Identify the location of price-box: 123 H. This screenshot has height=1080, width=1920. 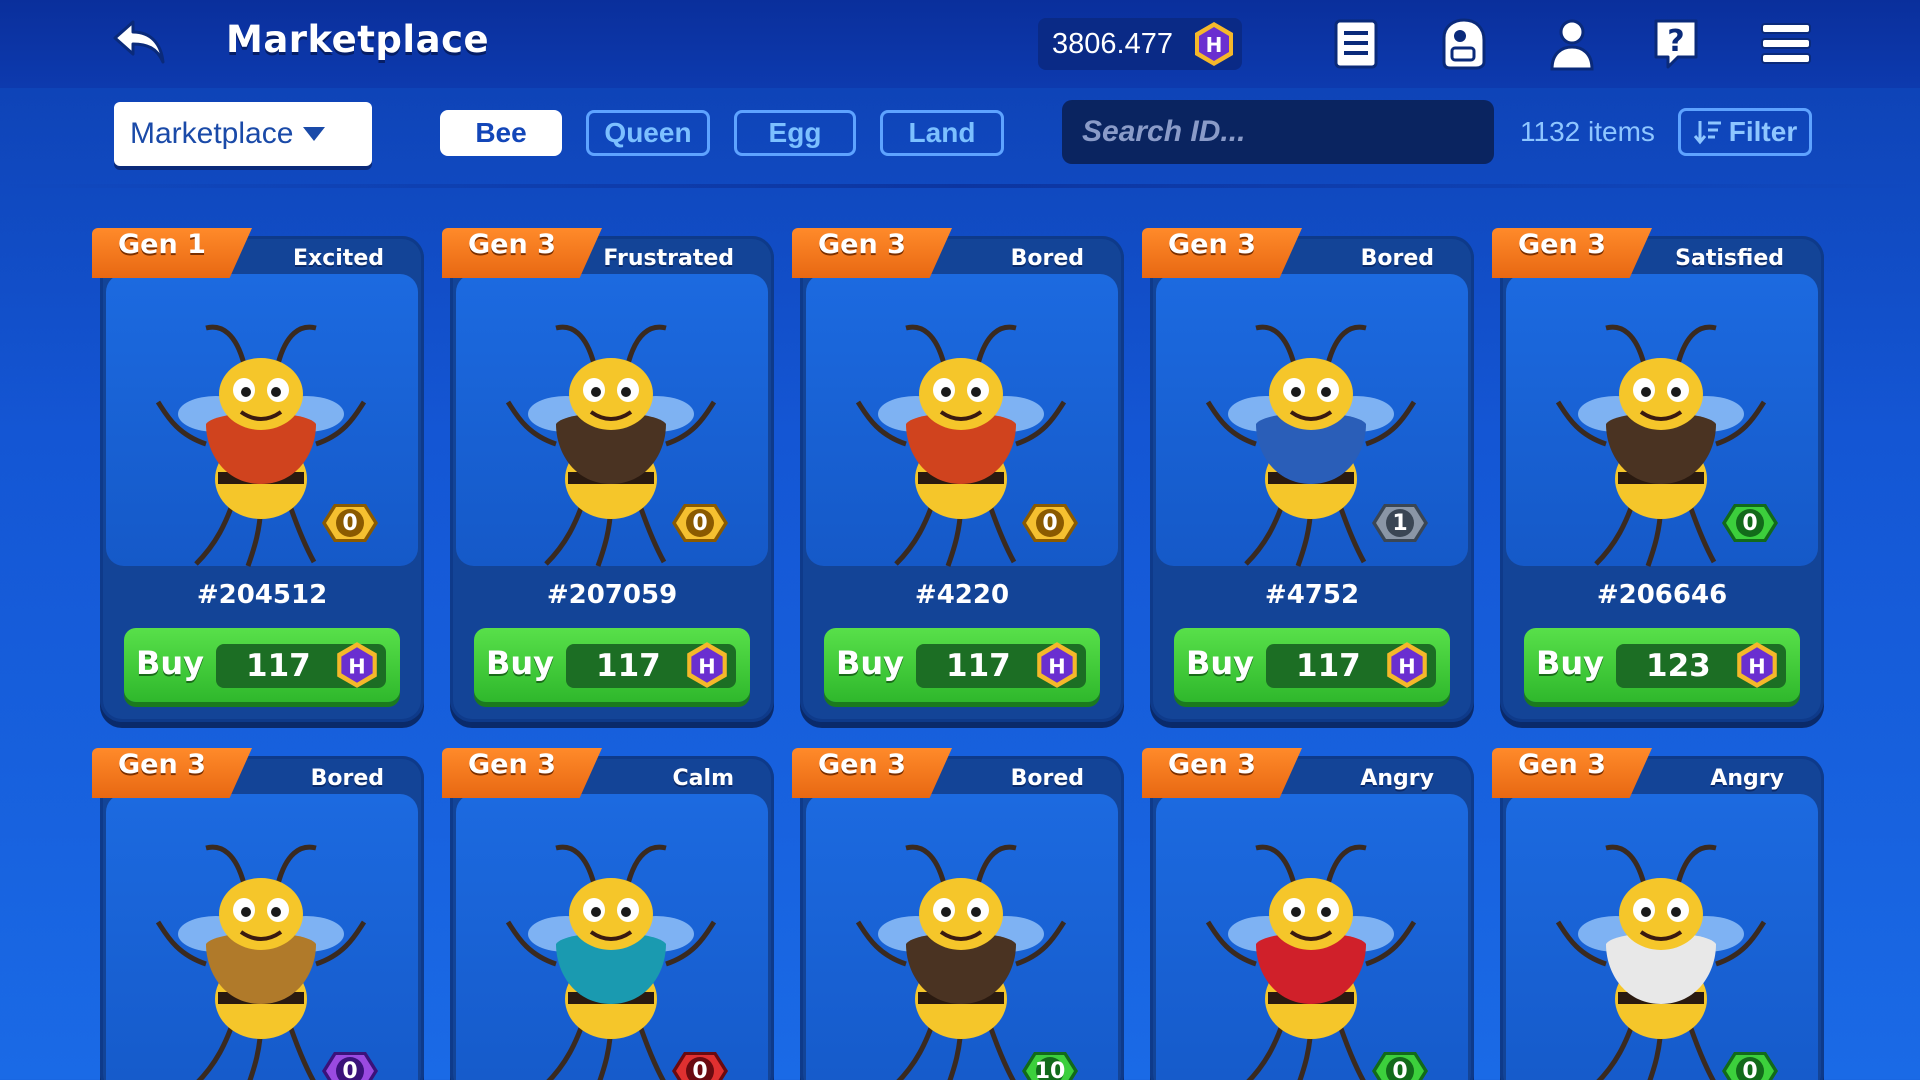
(1701, 665).